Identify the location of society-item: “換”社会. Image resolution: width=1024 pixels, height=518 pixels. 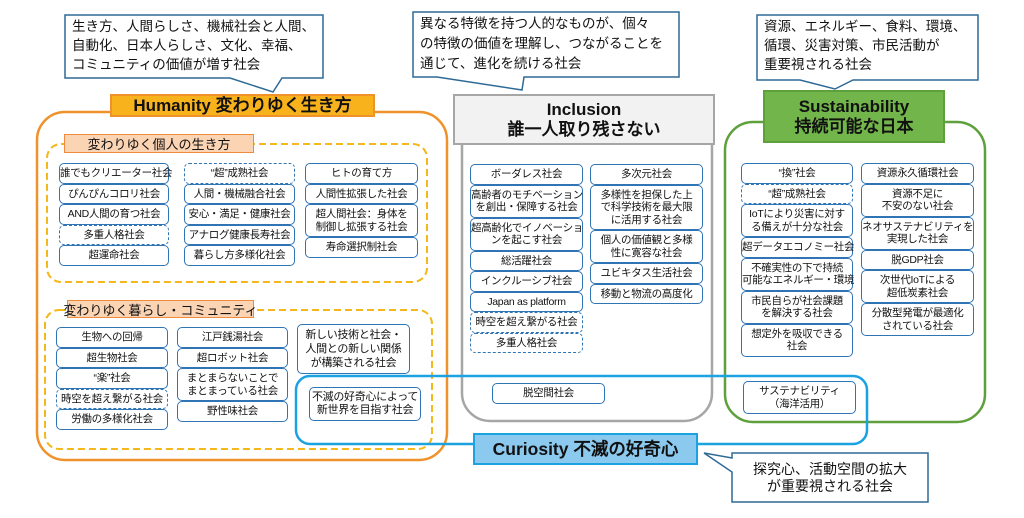
(797, 173).